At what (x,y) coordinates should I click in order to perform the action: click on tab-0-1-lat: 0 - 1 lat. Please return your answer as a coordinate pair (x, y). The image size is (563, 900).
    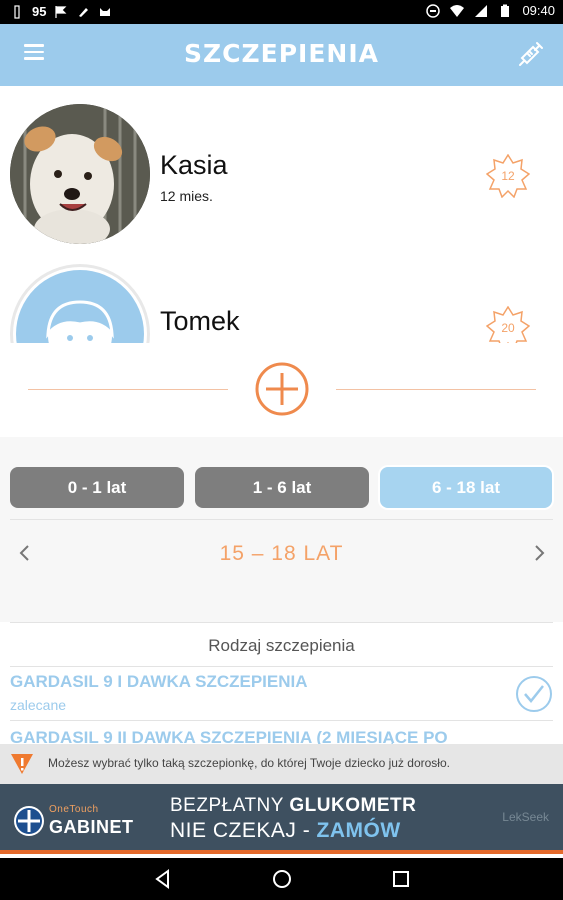
    Looking at the image, I should click on (97, 487).